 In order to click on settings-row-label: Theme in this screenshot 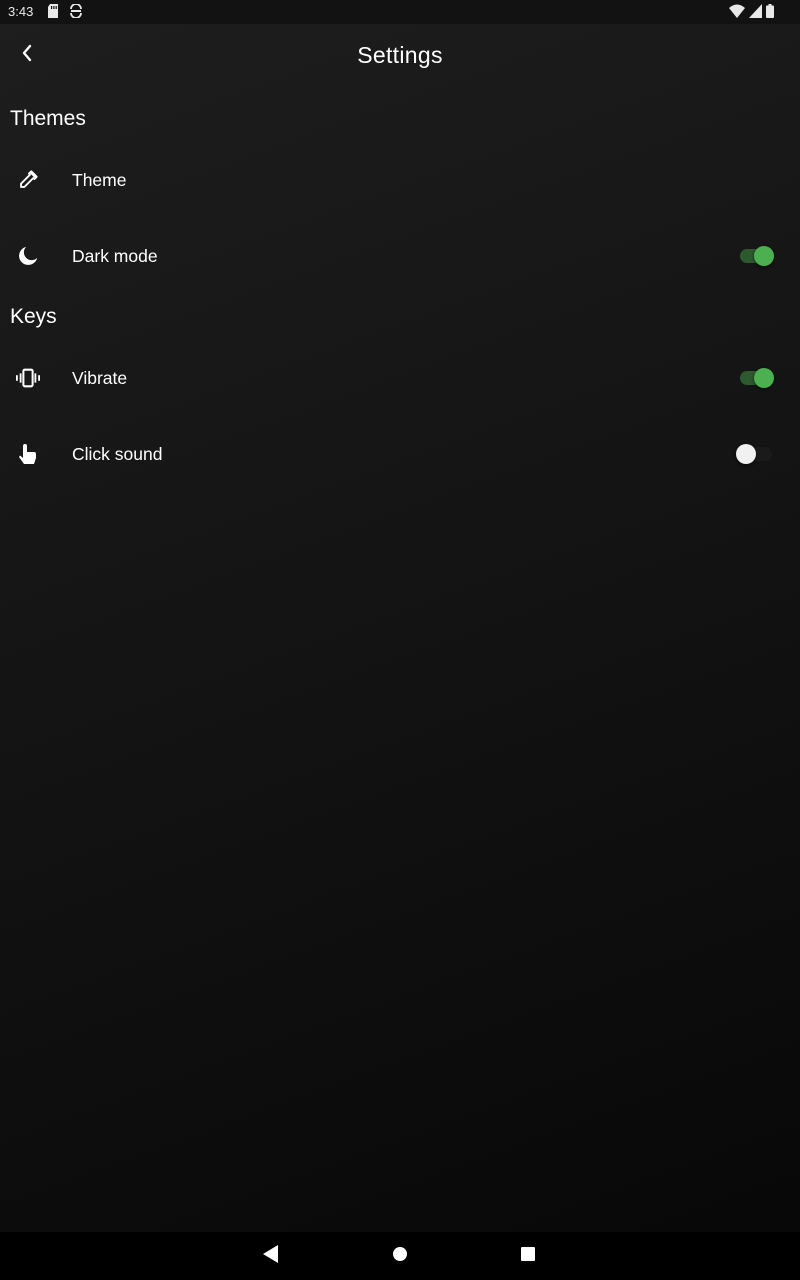, I will do `click(99, 180)`.